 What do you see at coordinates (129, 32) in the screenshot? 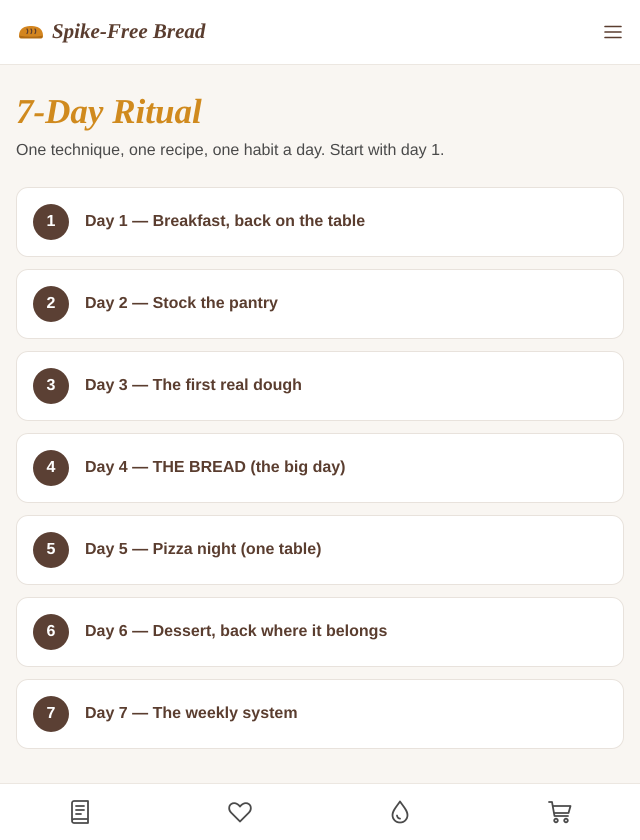
I see `brand-title: Spike-Free Bread` at bounding box center [129, 32].